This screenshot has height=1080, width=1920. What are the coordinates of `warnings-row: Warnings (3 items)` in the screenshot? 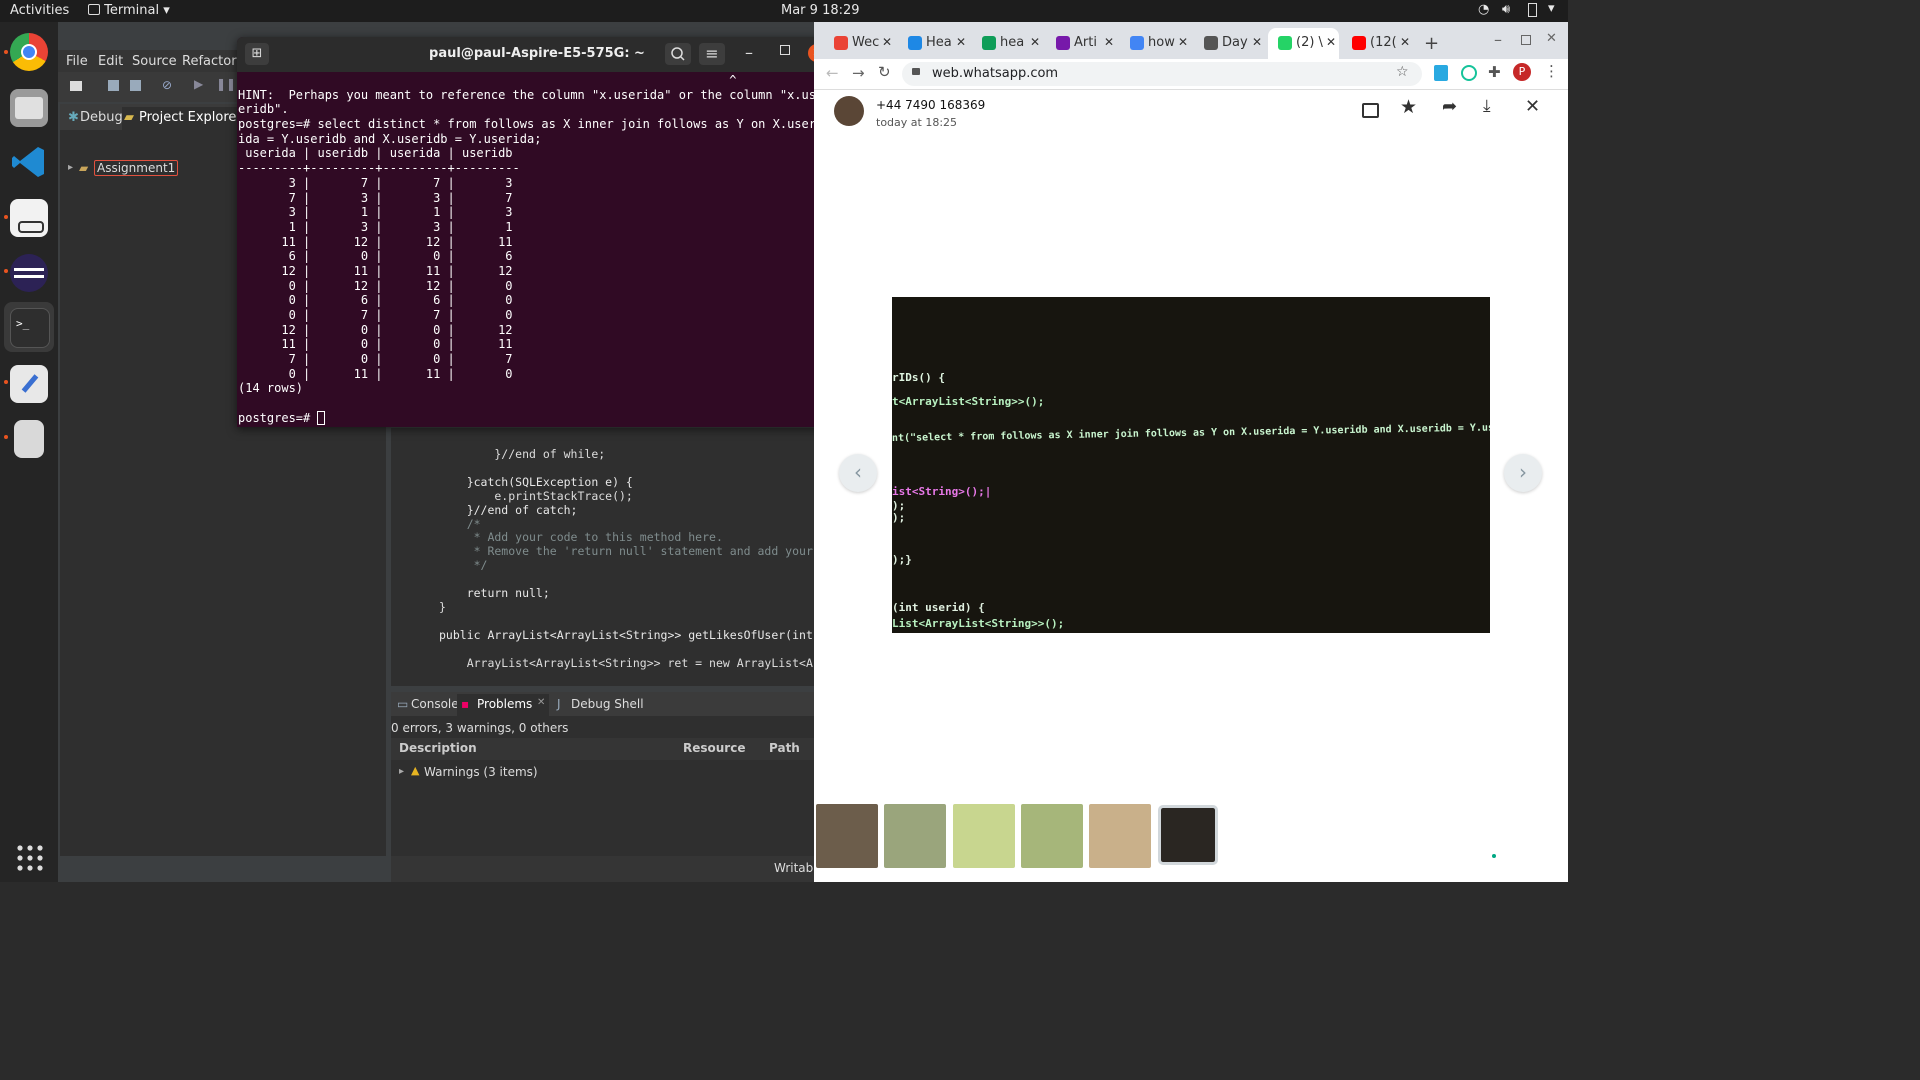 It's located at (481, 772).